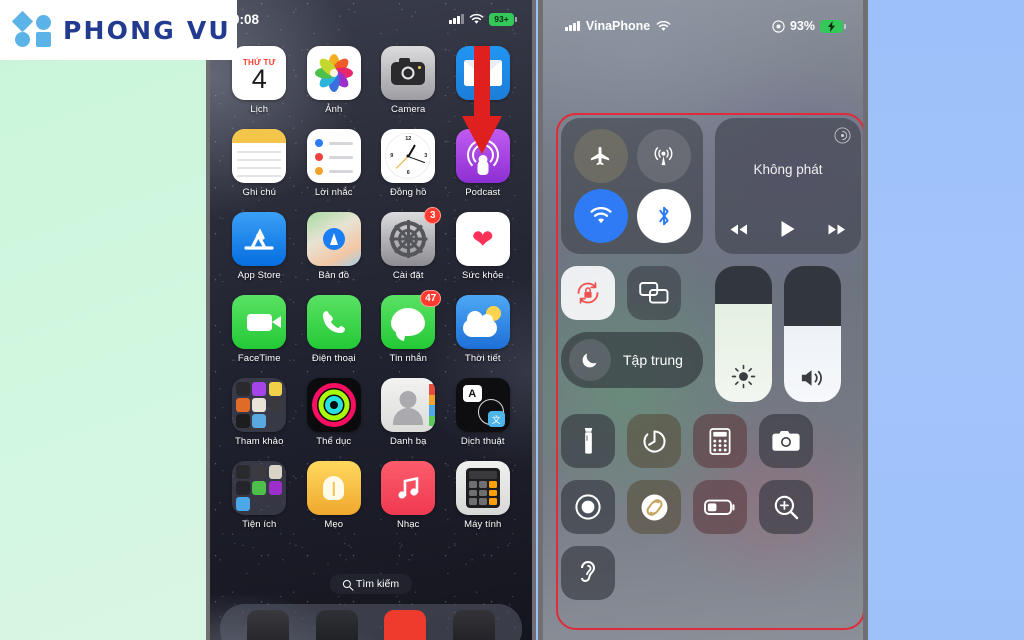  I want to click on status-left: VinaPhone, so click(618, 26).